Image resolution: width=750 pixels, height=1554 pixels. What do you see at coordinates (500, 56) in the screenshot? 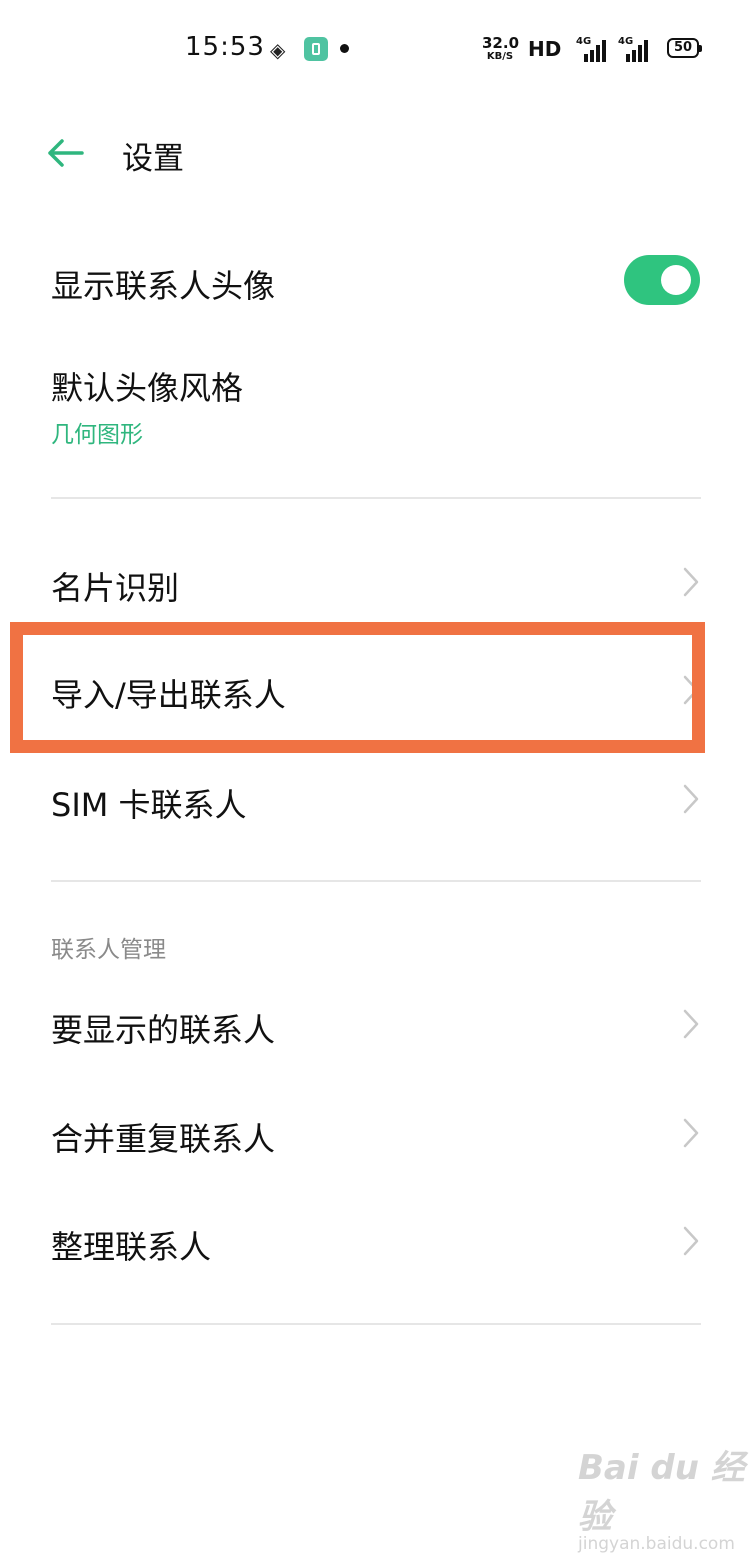
I see `network-speed-unit: KB/S` at bounding box center [500, 56].